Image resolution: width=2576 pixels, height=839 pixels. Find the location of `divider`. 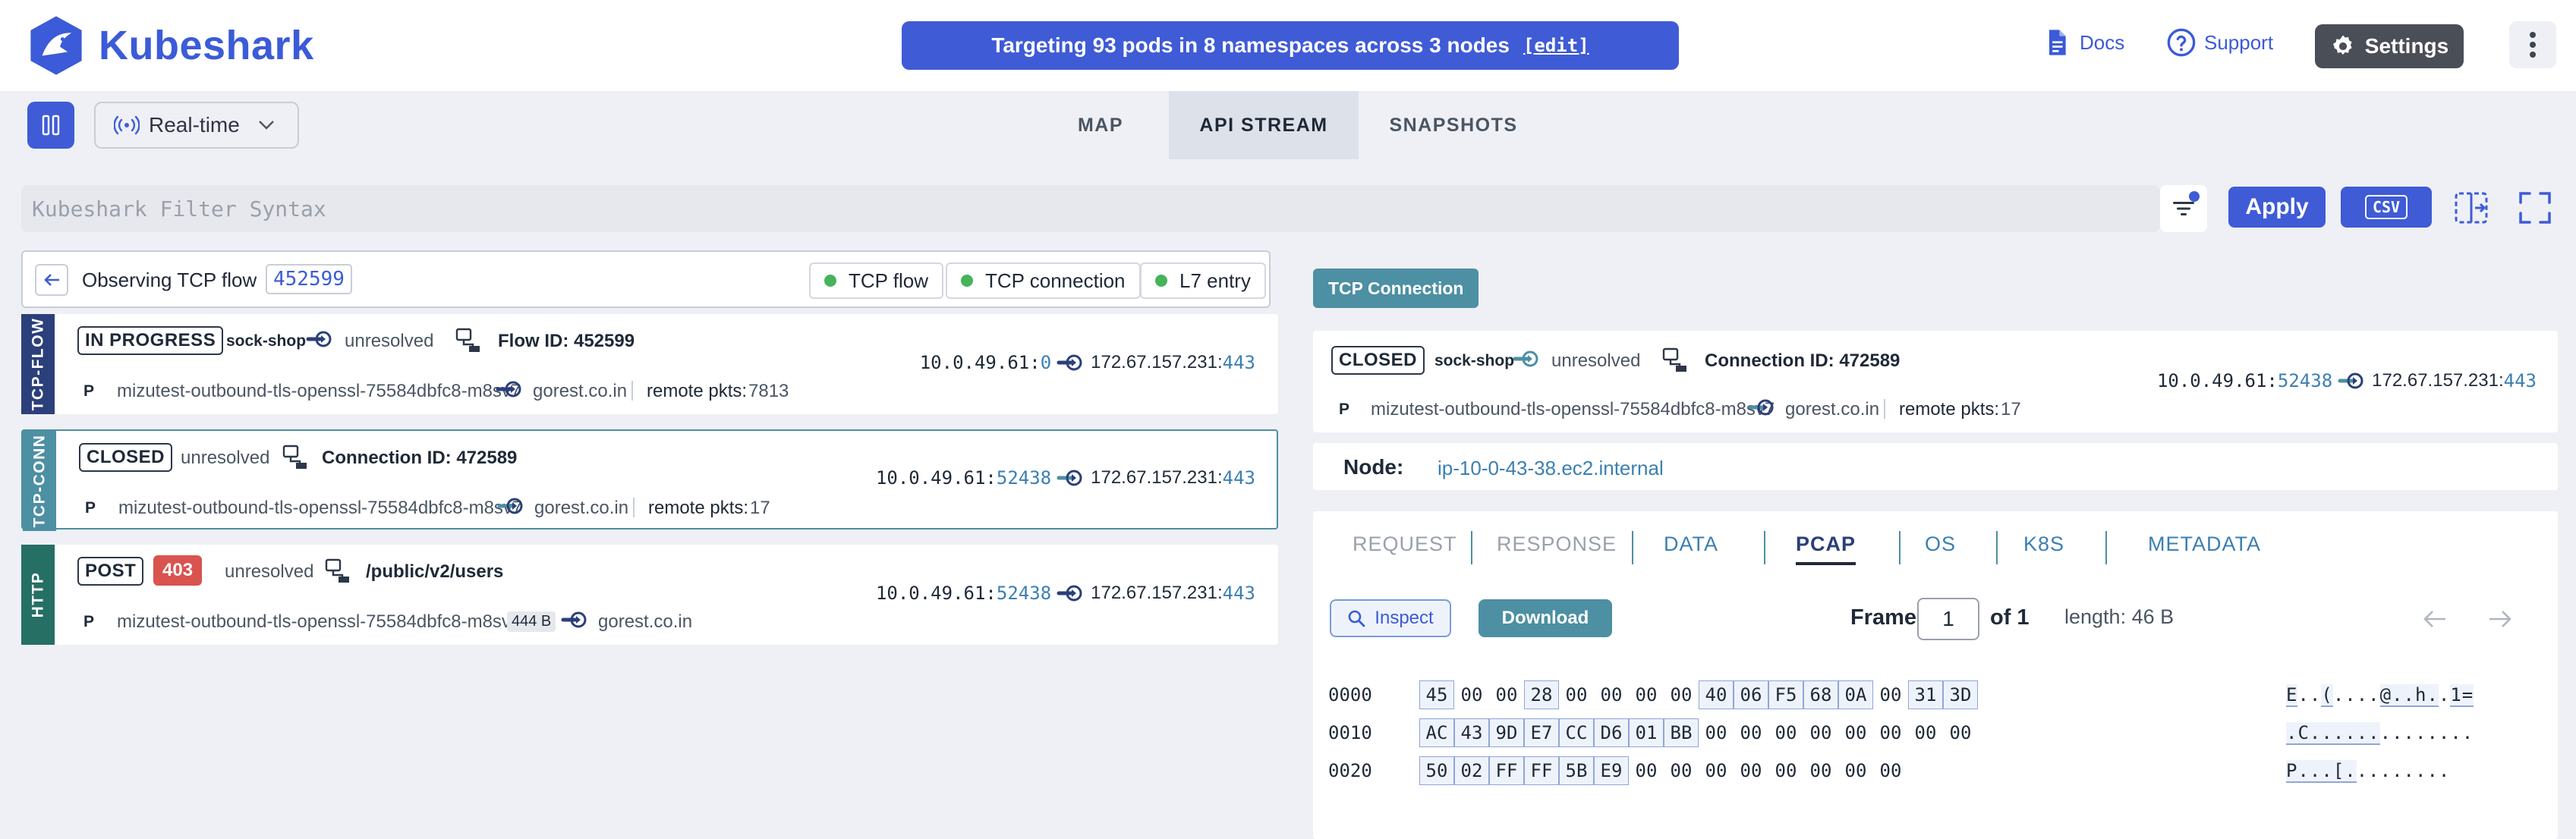

divider is located at coordinates (634, 508).